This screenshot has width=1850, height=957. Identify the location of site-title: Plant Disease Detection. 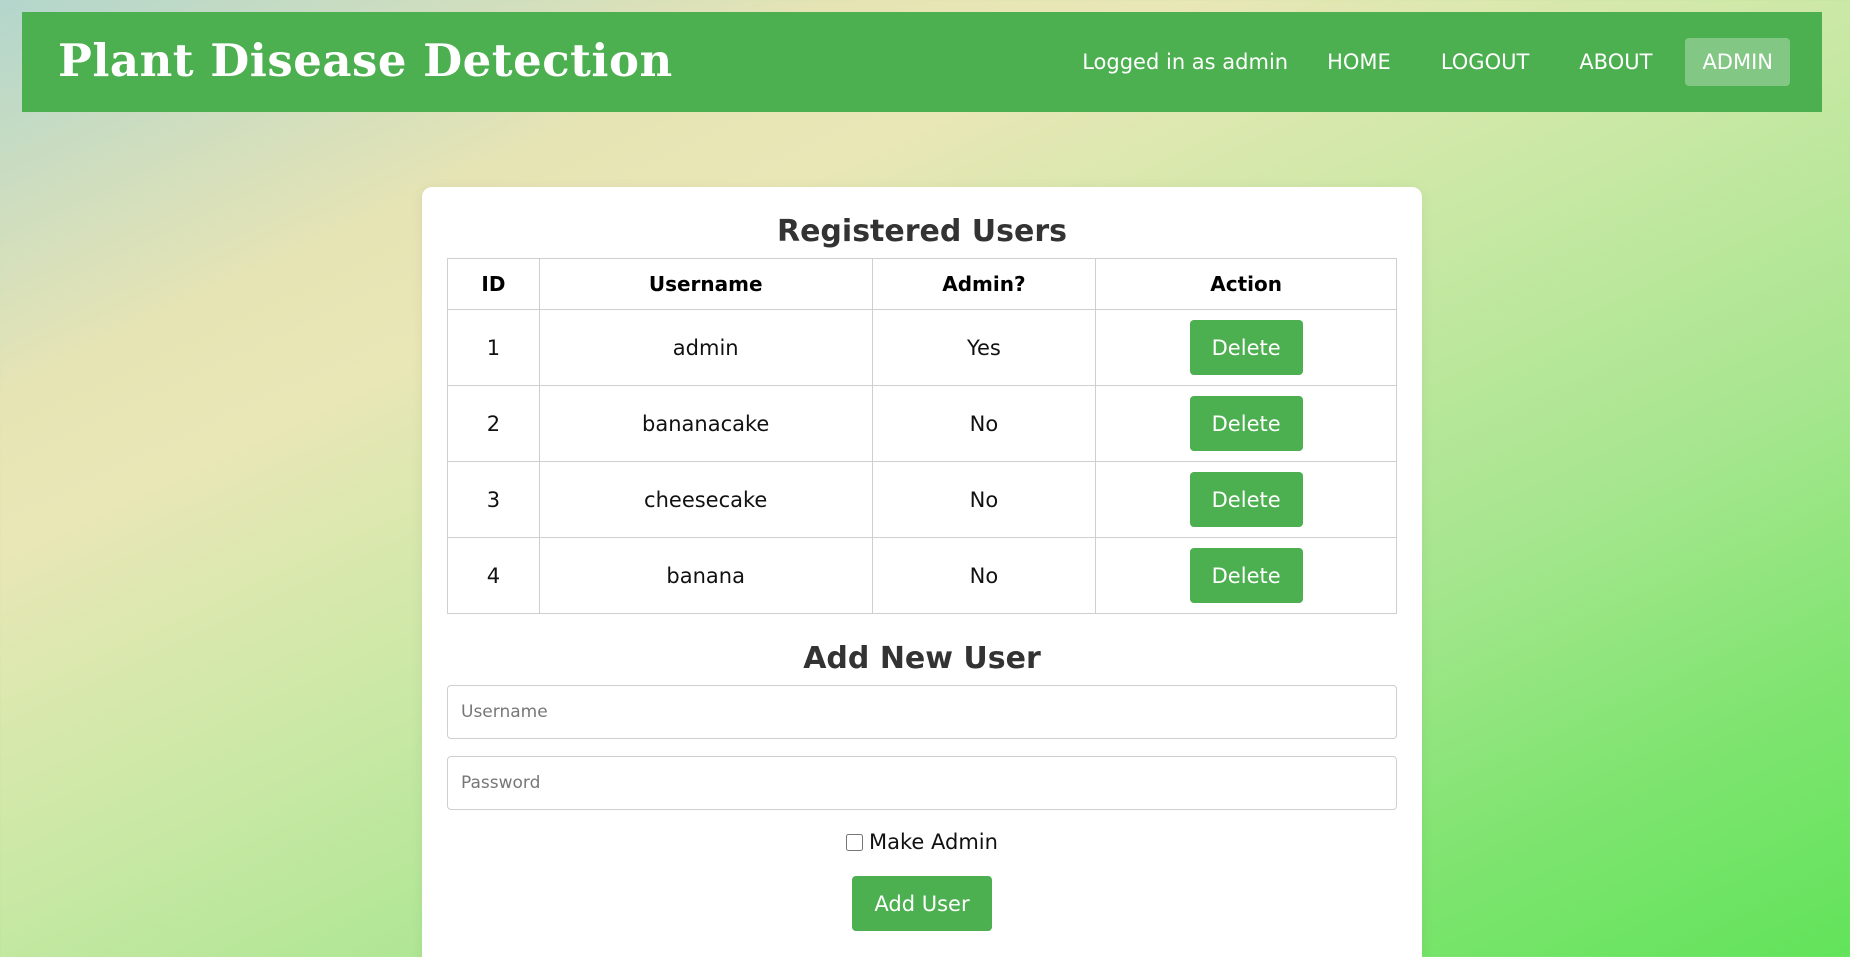
(365, 60).